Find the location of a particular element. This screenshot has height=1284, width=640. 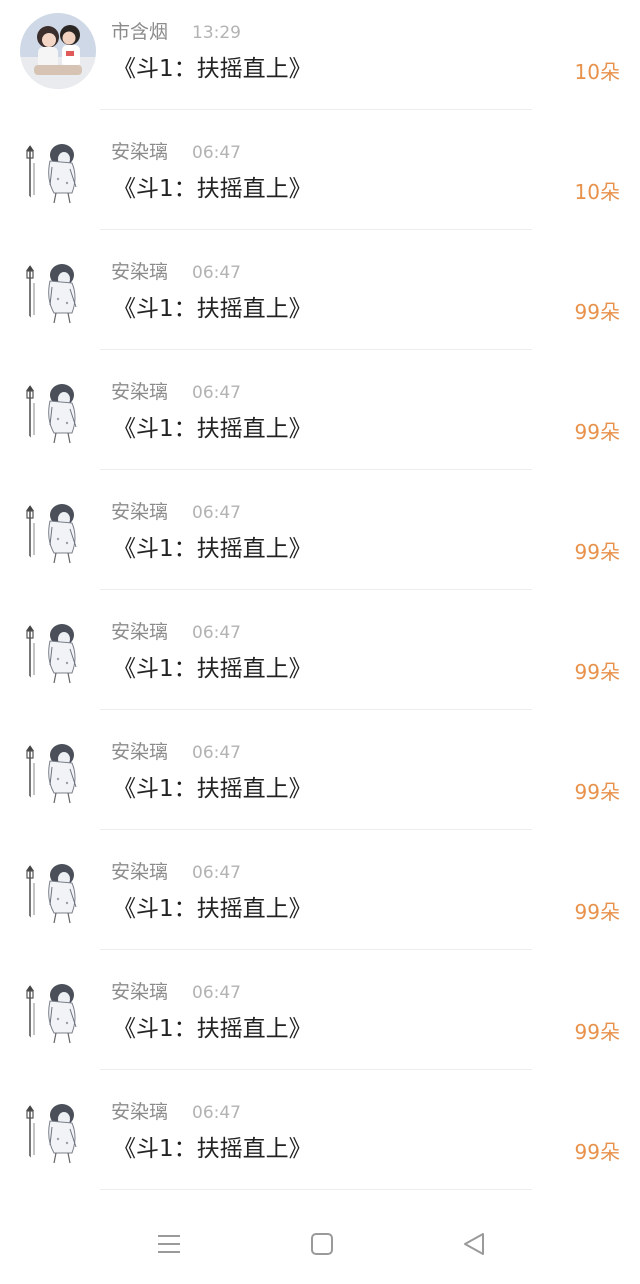

back-triangle-icon is located at coordinates (474, 1244).